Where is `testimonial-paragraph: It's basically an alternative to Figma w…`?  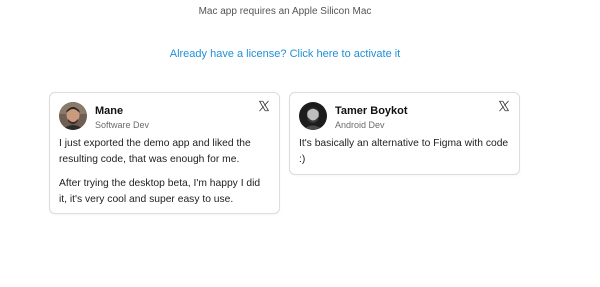
testimonial-paragraph: It's basically an alternative to Figma w… is located at coordinates (404, 151).